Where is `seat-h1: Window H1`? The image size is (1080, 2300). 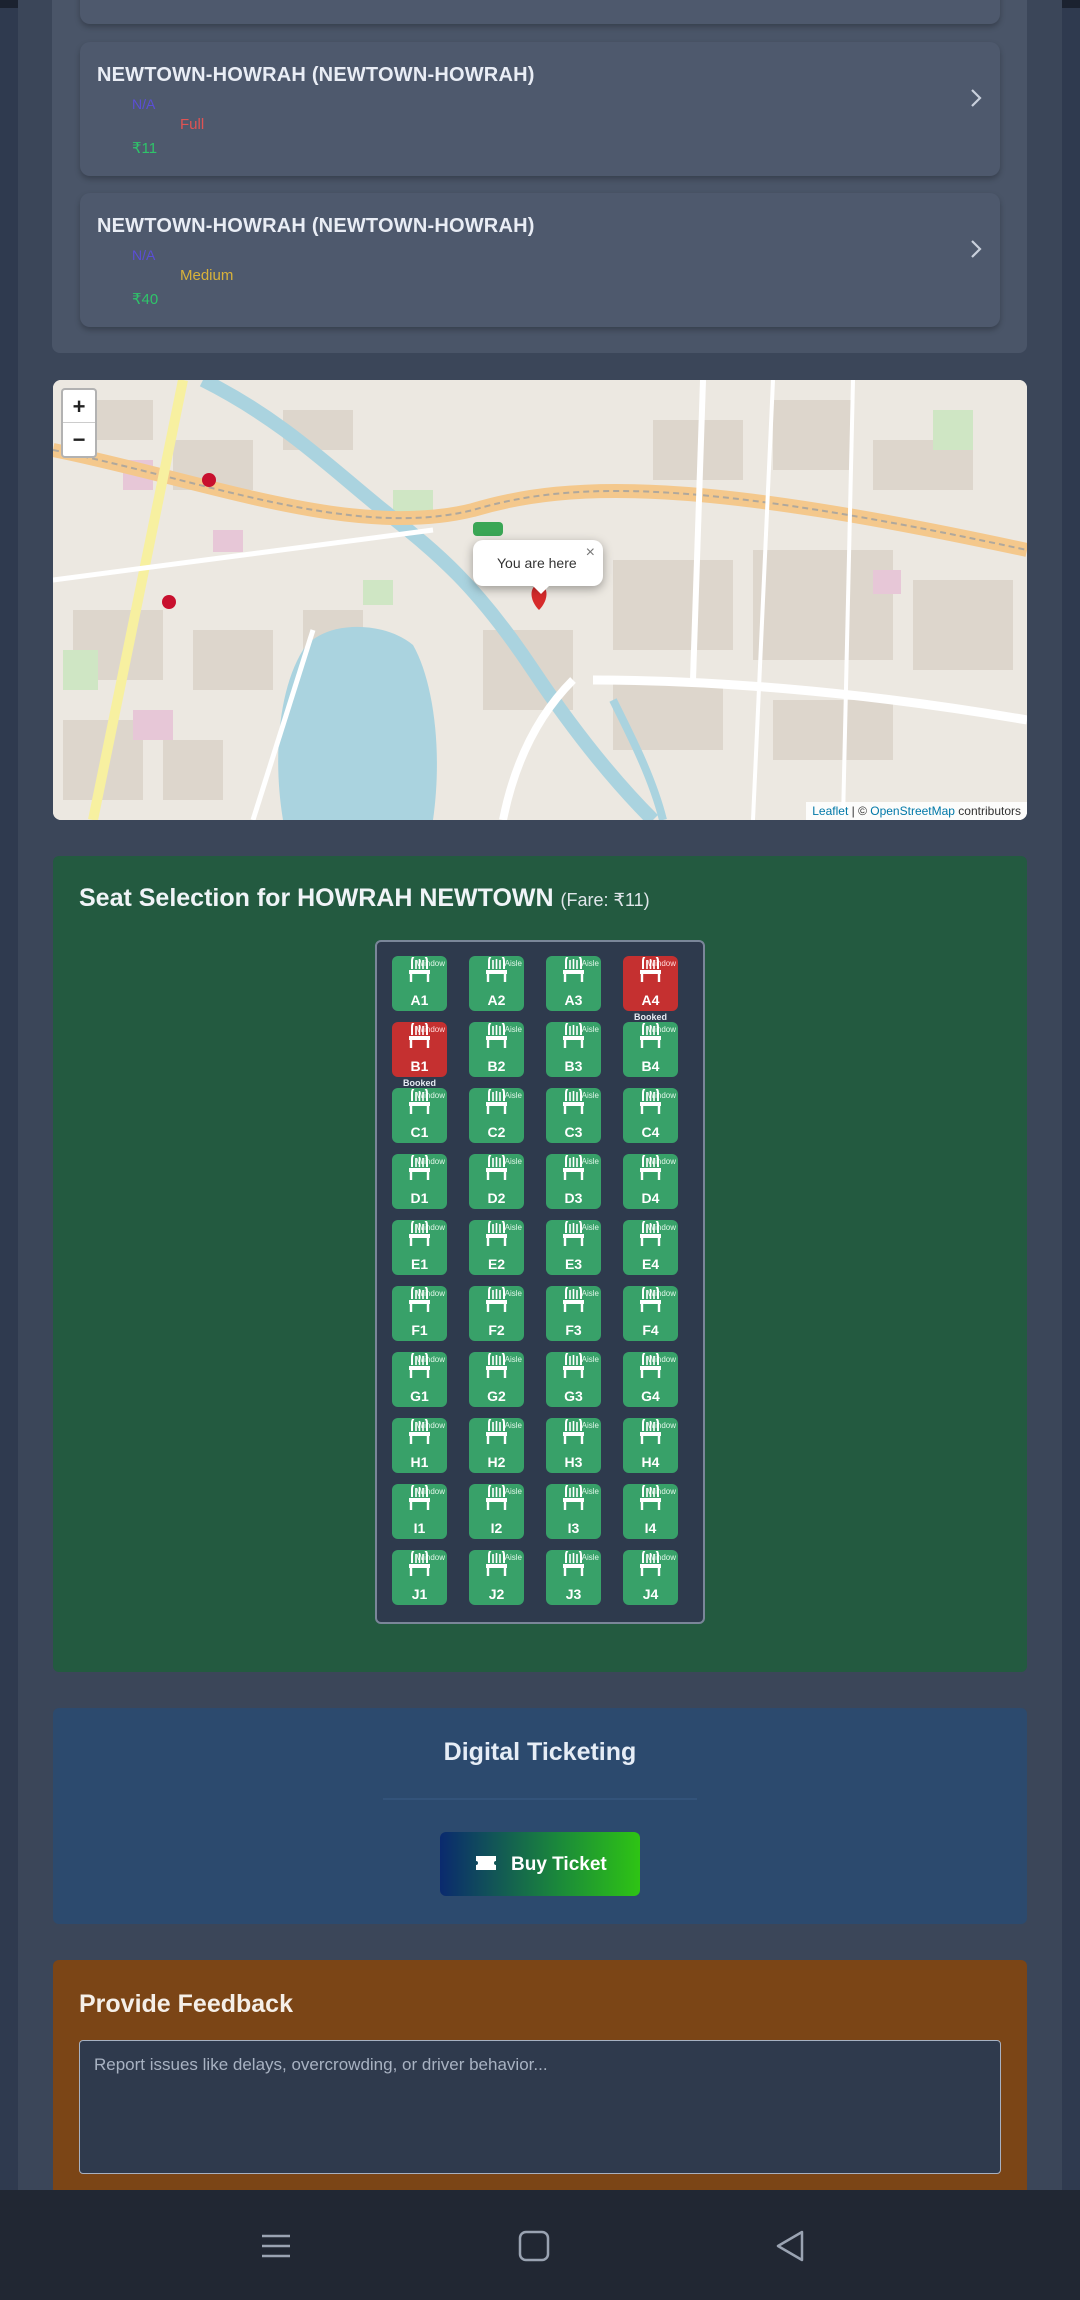
seat-h1: Window H1 is located at coordinates (419, 1445).